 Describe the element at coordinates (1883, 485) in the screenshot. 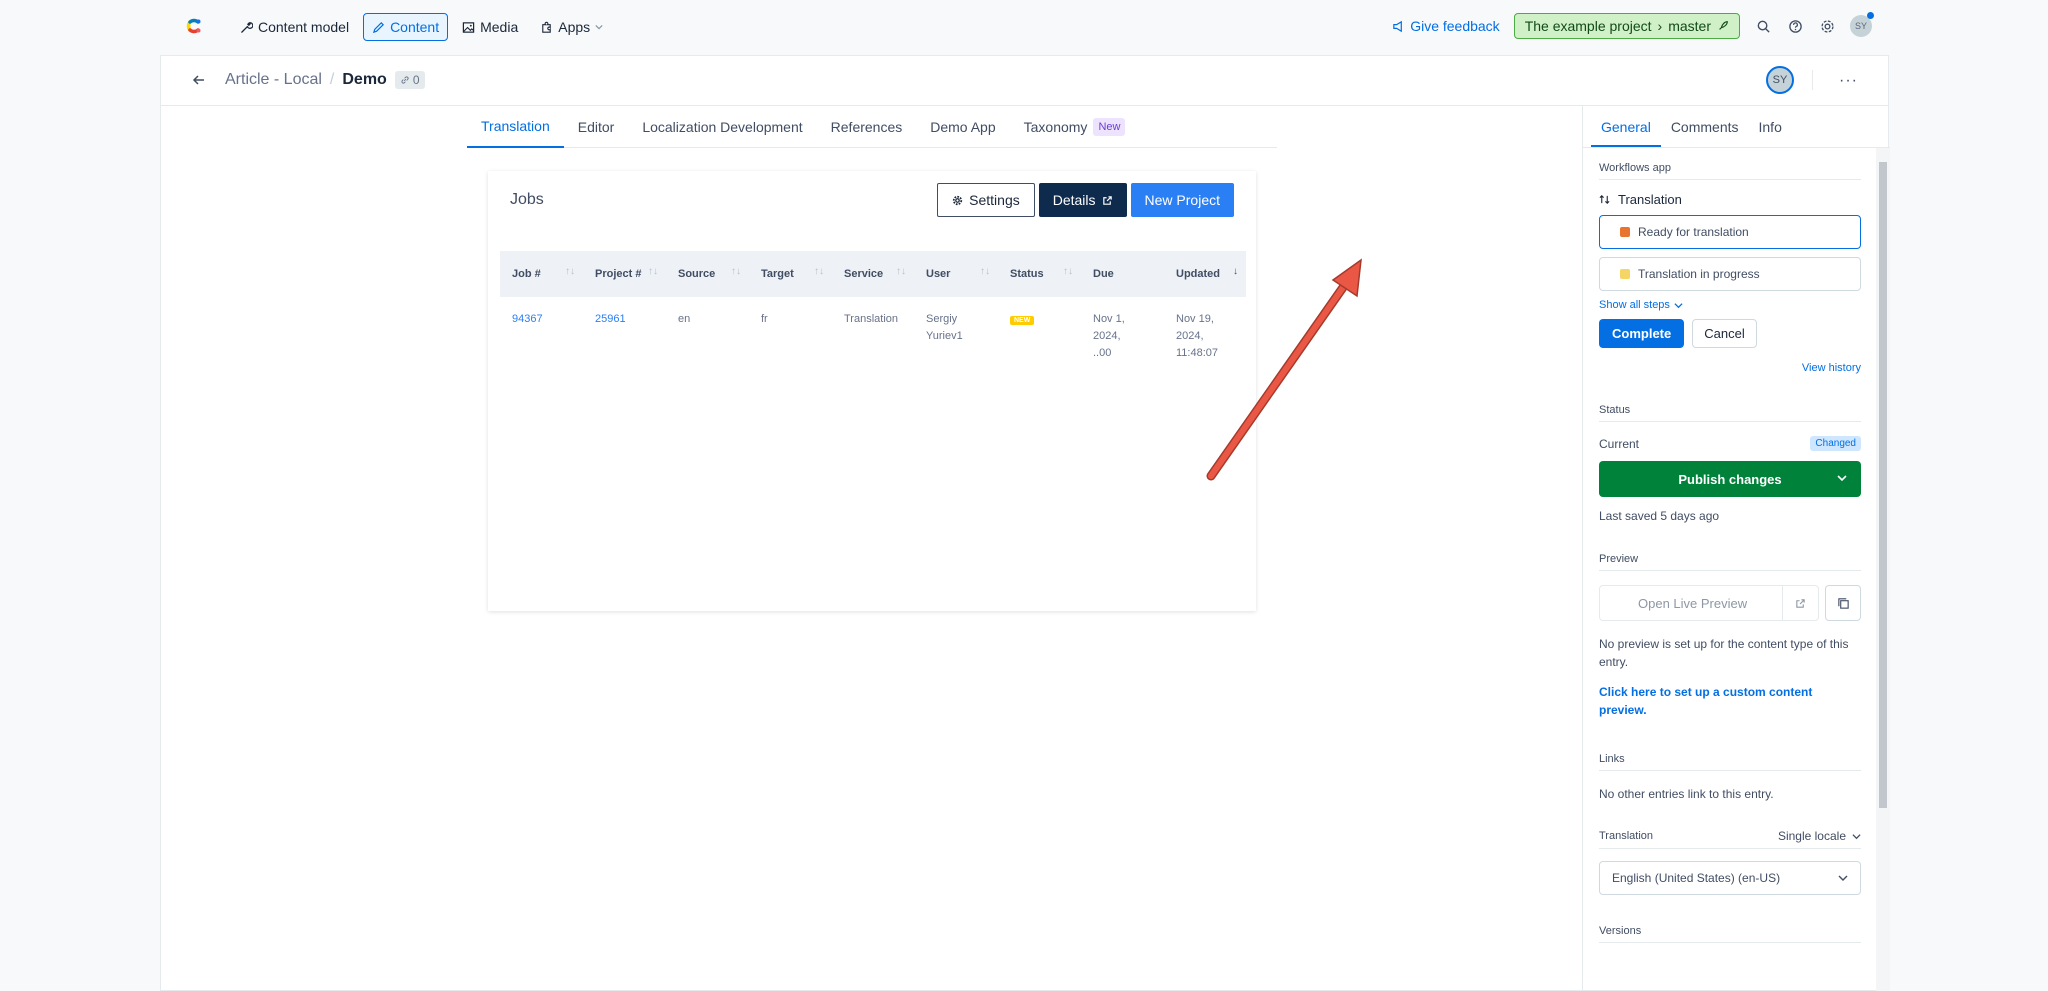

I see `scrollbar-thumb` at that location.